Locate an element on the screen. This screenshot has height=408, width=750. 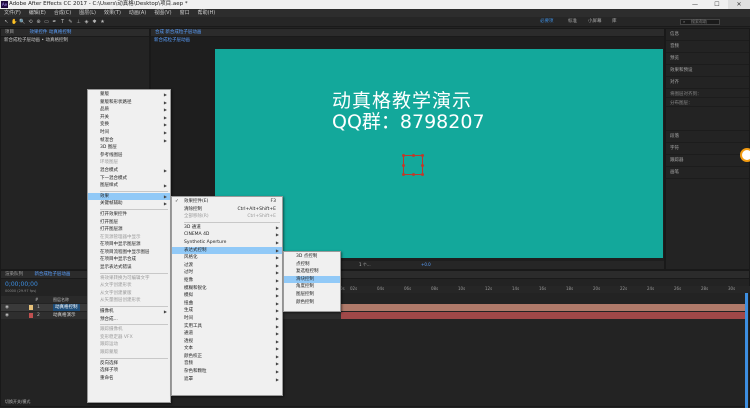
workspace-standard: 标准 is located at coordinates (572, 22).